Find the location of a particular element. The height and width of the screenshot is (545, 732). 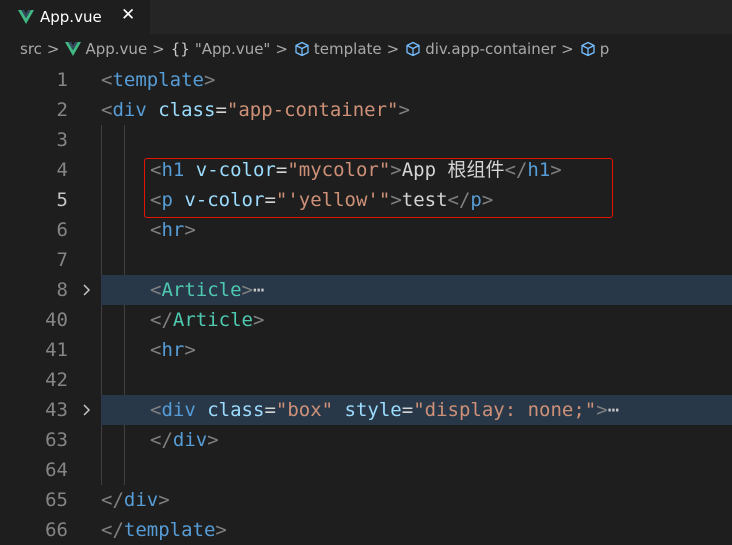

code-line: 65 </div> is located at coordinates (366, 500).